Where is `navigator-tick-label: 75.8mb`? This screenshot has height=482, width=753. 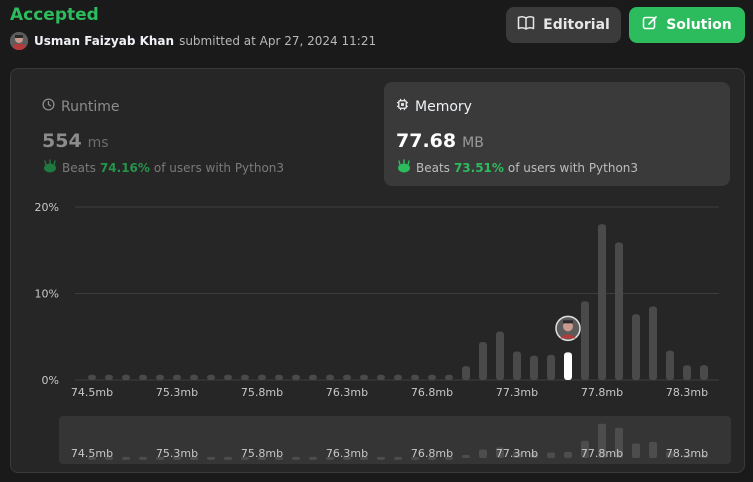
navigator-tick-label: 75.8mb is located at coordinates (262, 453).